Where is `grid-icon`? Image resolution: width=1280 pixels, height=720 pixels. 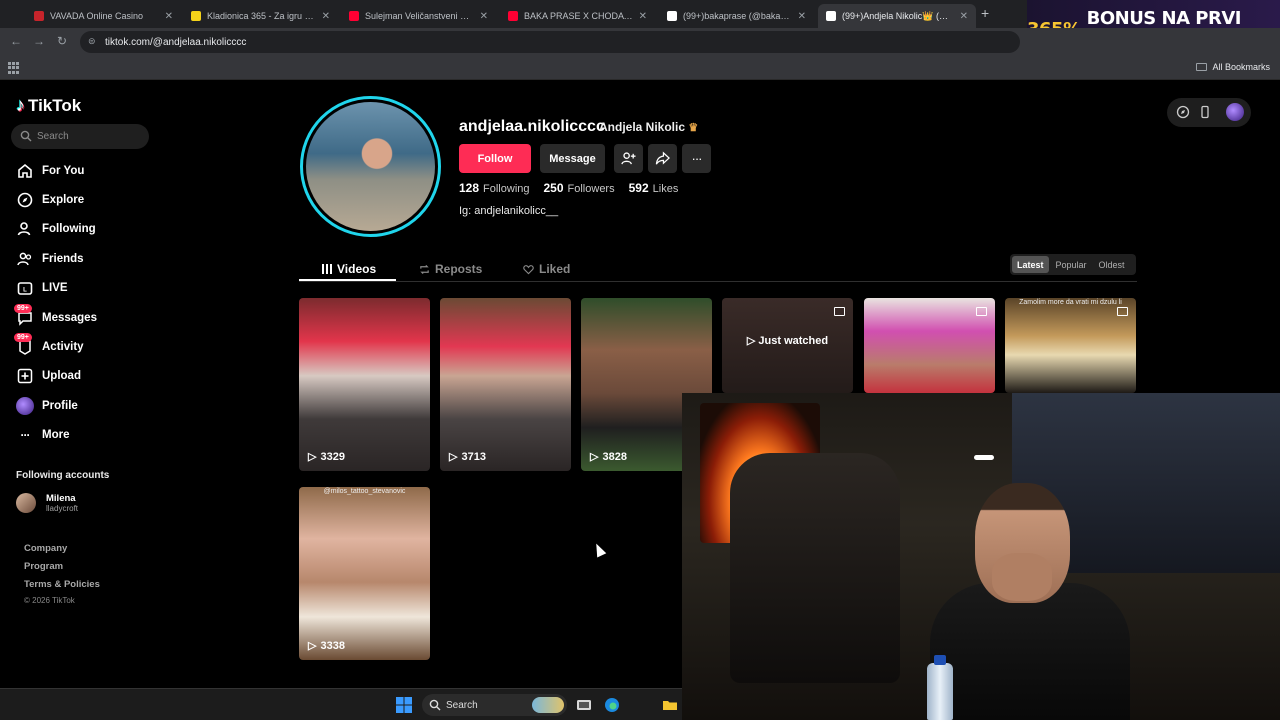
grid-icon is located at coordinates (327, 269).